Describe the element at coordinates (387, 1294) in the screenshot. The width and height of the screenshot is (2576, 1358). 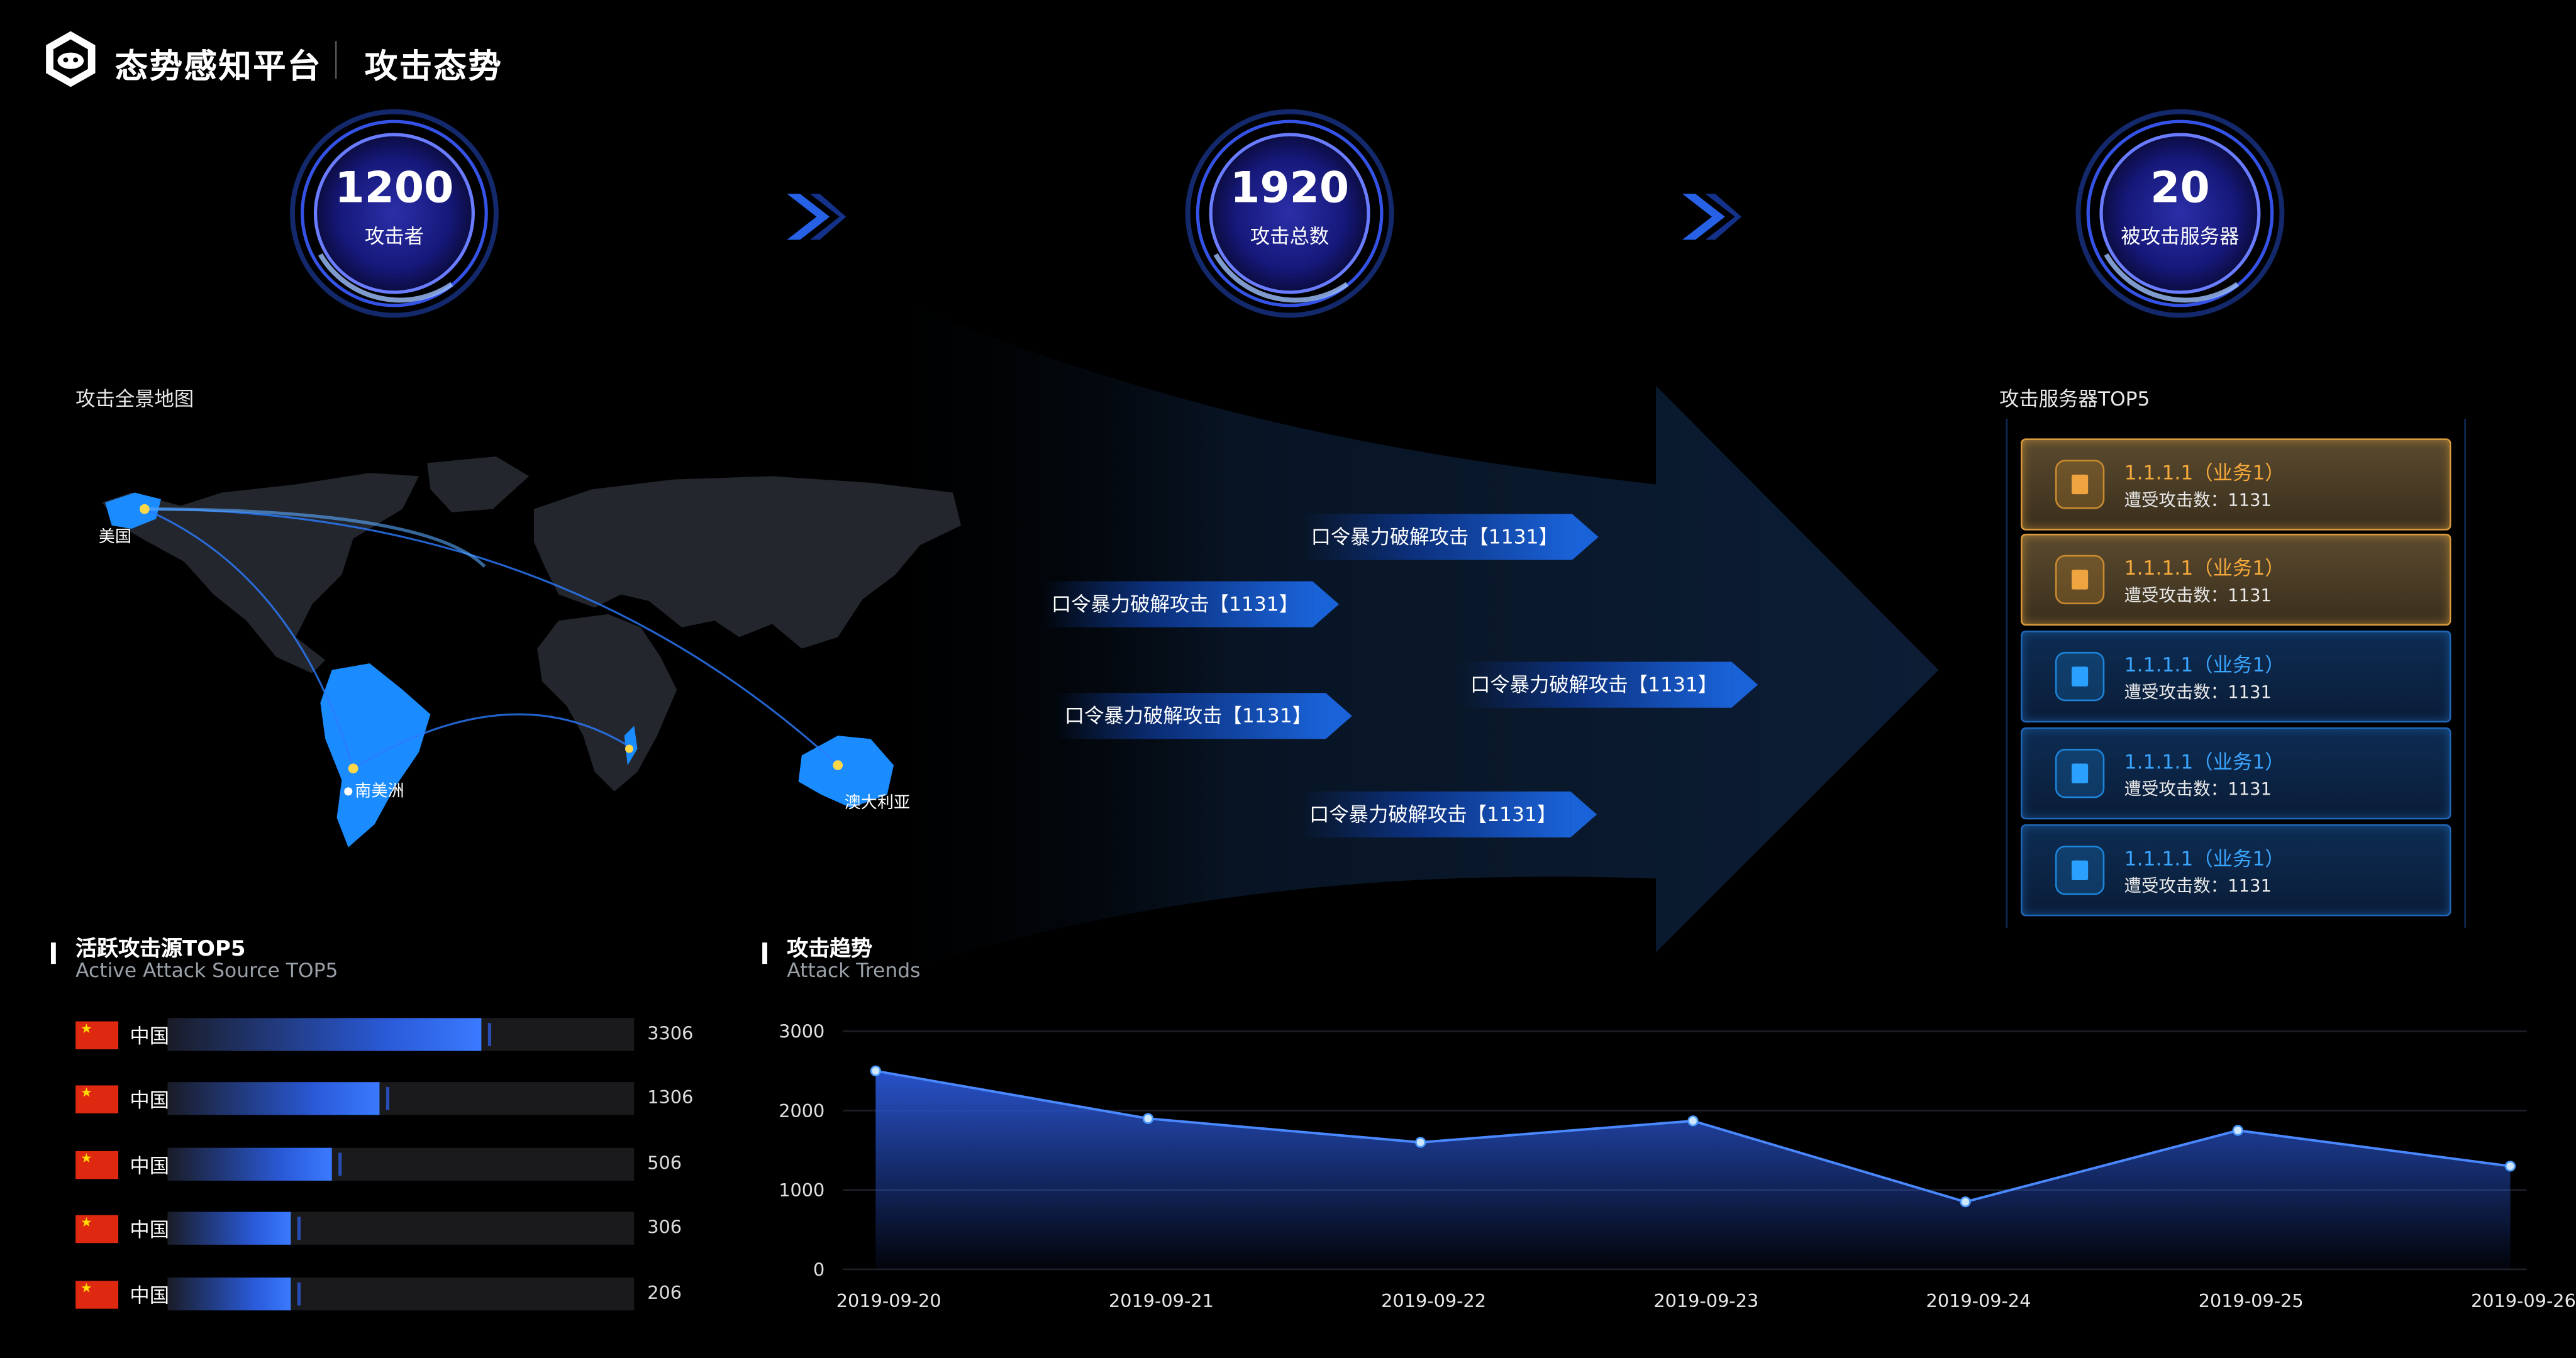
I see `source-row: ★ 中国 206` at that location.